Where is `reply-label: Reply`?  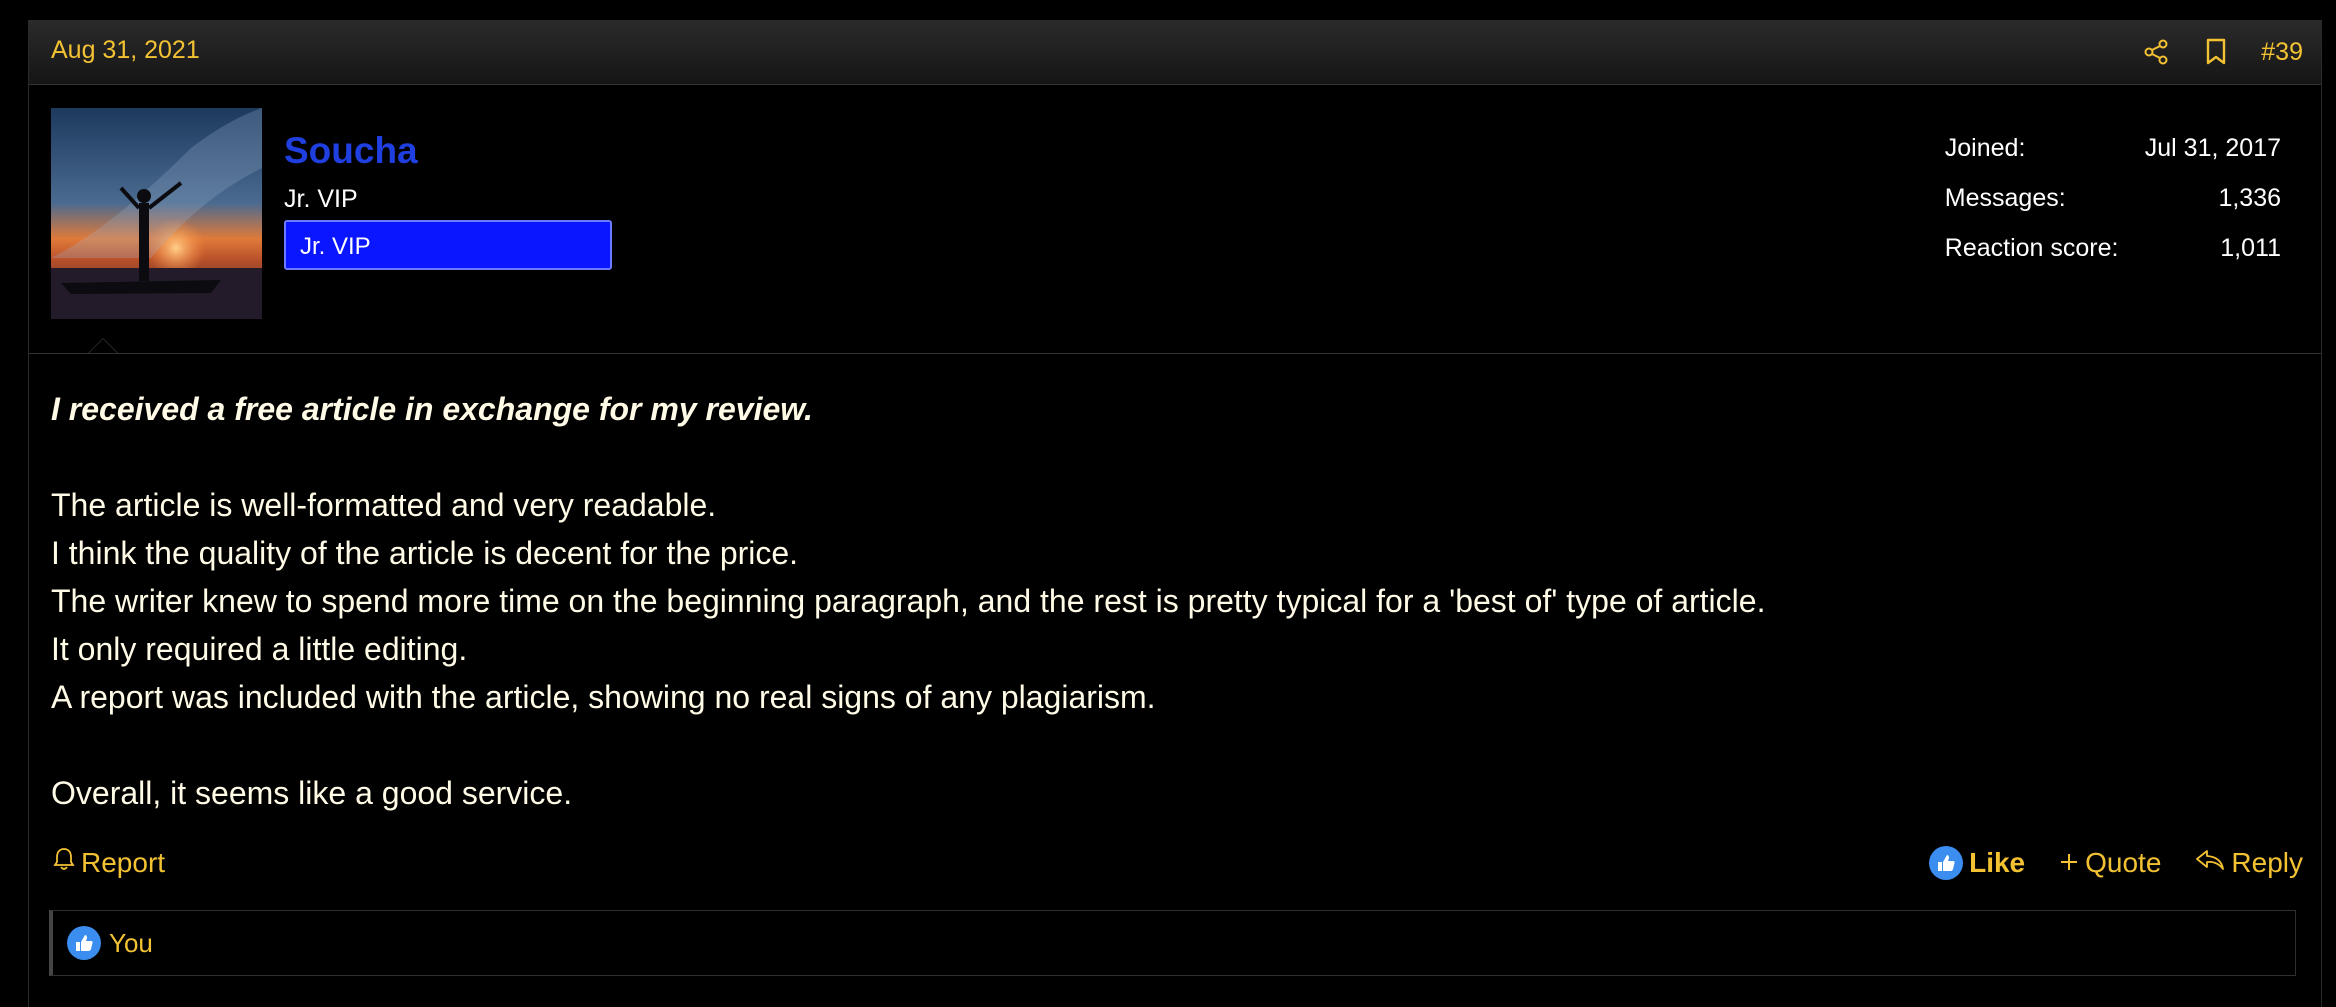
reply-label: Reply is located at coordinates (2267, 862).